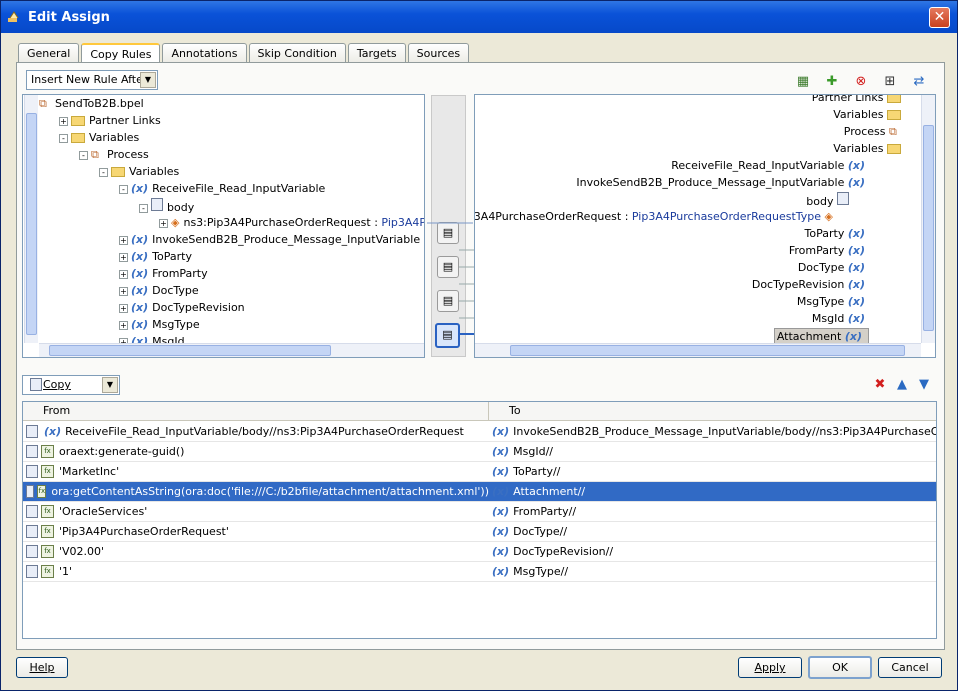  What do you see at coordinates (880, 385) in the screenshot?
I see `delete-rule-icon: ✖` at bounding box center [880, 385].